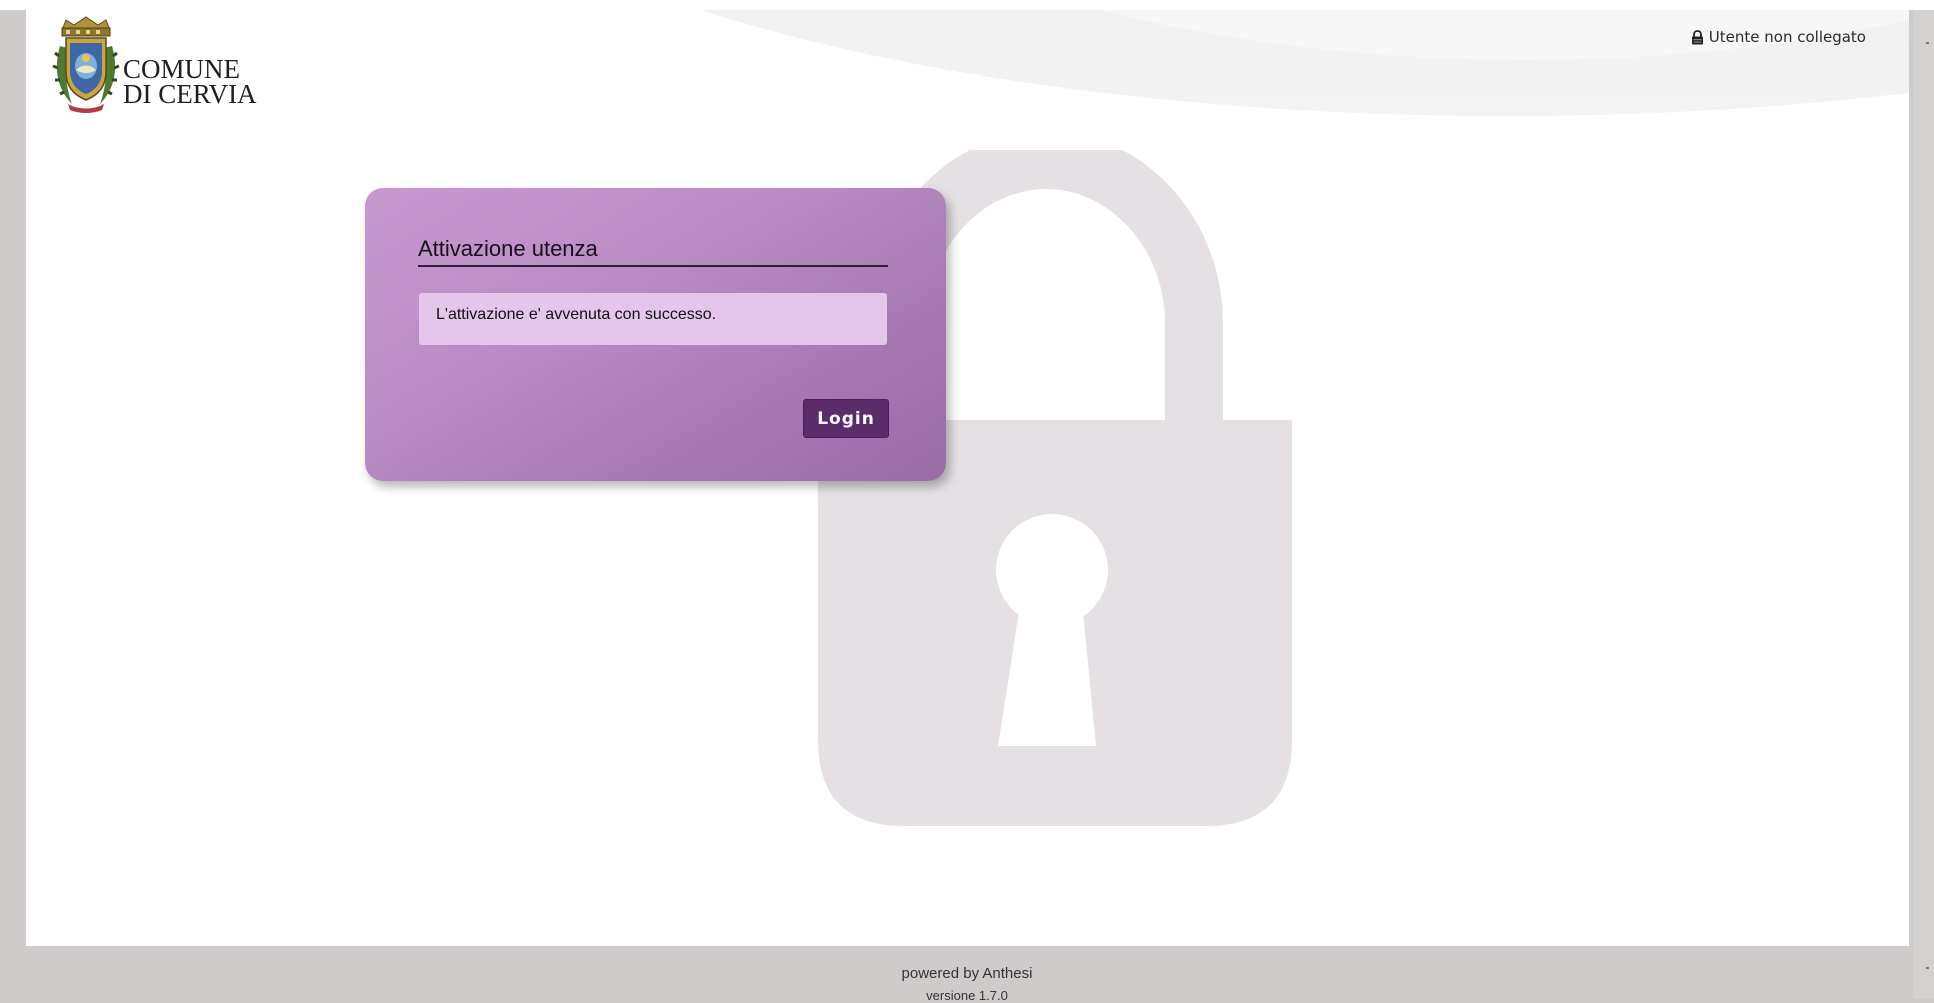 The image size is (1934, 1003). I want to click on powered-by-text: powered by Anthesi, so click(967, 973).